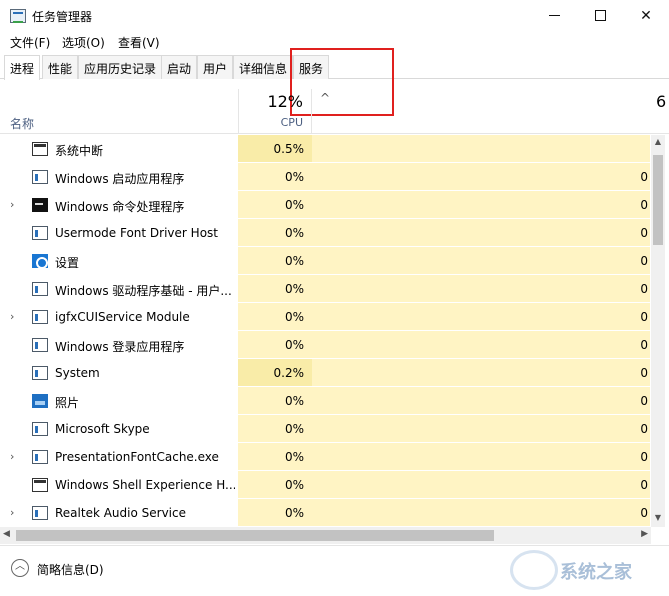  I want to click on process-row: Windows 登录应用程序 0% 0, so click(325, 345).